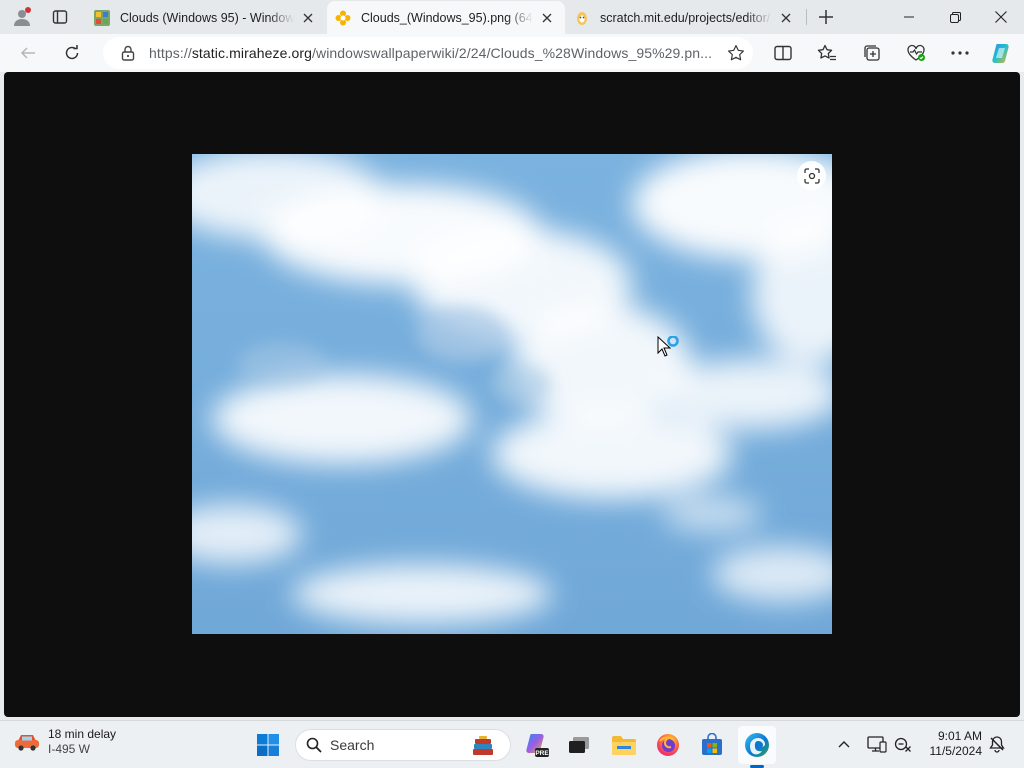 This screenshot has width=1024, height=768. I want to click on traffic-widget: 18 min delay I-495 W, so click(65, 742).